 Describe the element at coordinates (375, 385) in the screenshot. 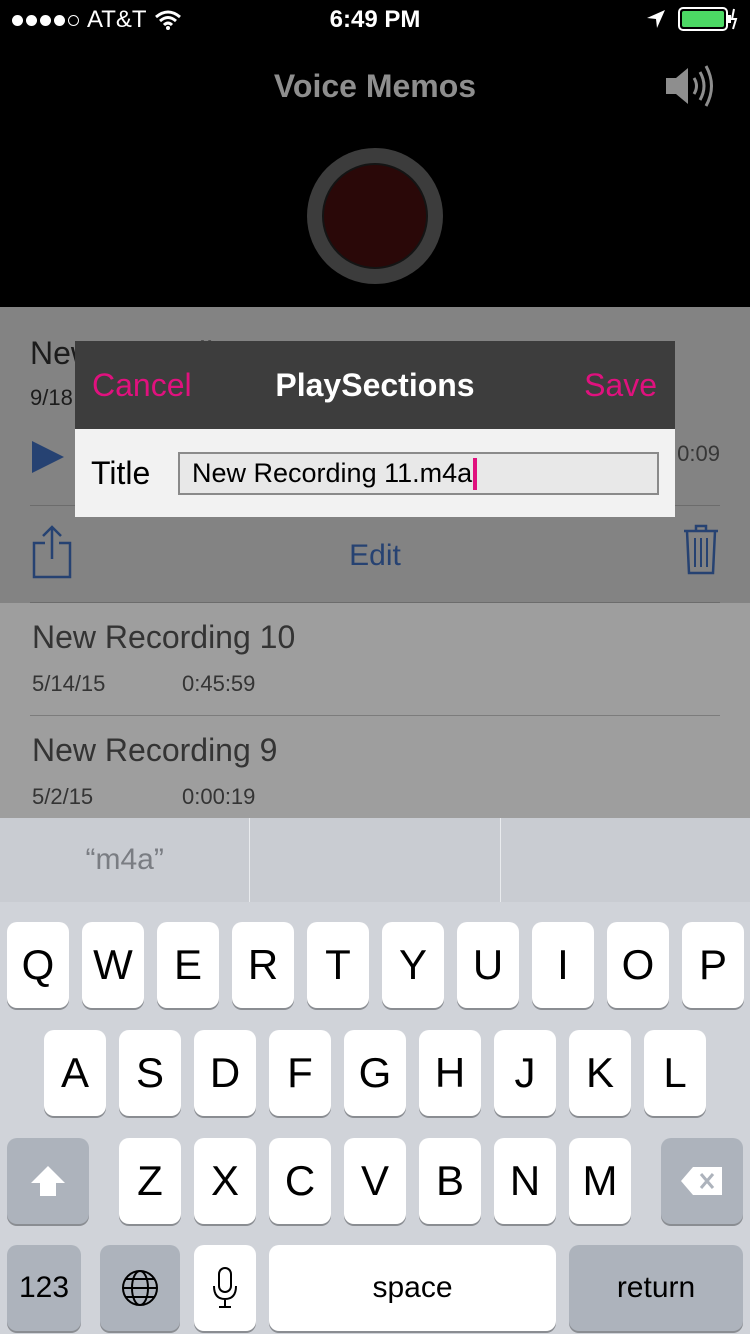

I see `dialog-header: PlaySections Cancel Save` at that location.